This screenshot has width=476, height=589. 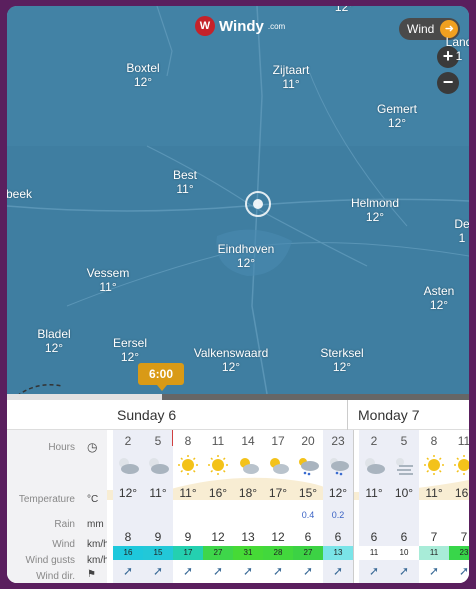 What do you see at coordinates (161, 377) in the screenshot?
I see `timeline-time-flag: 6:00` at bounding box center [161, 377].